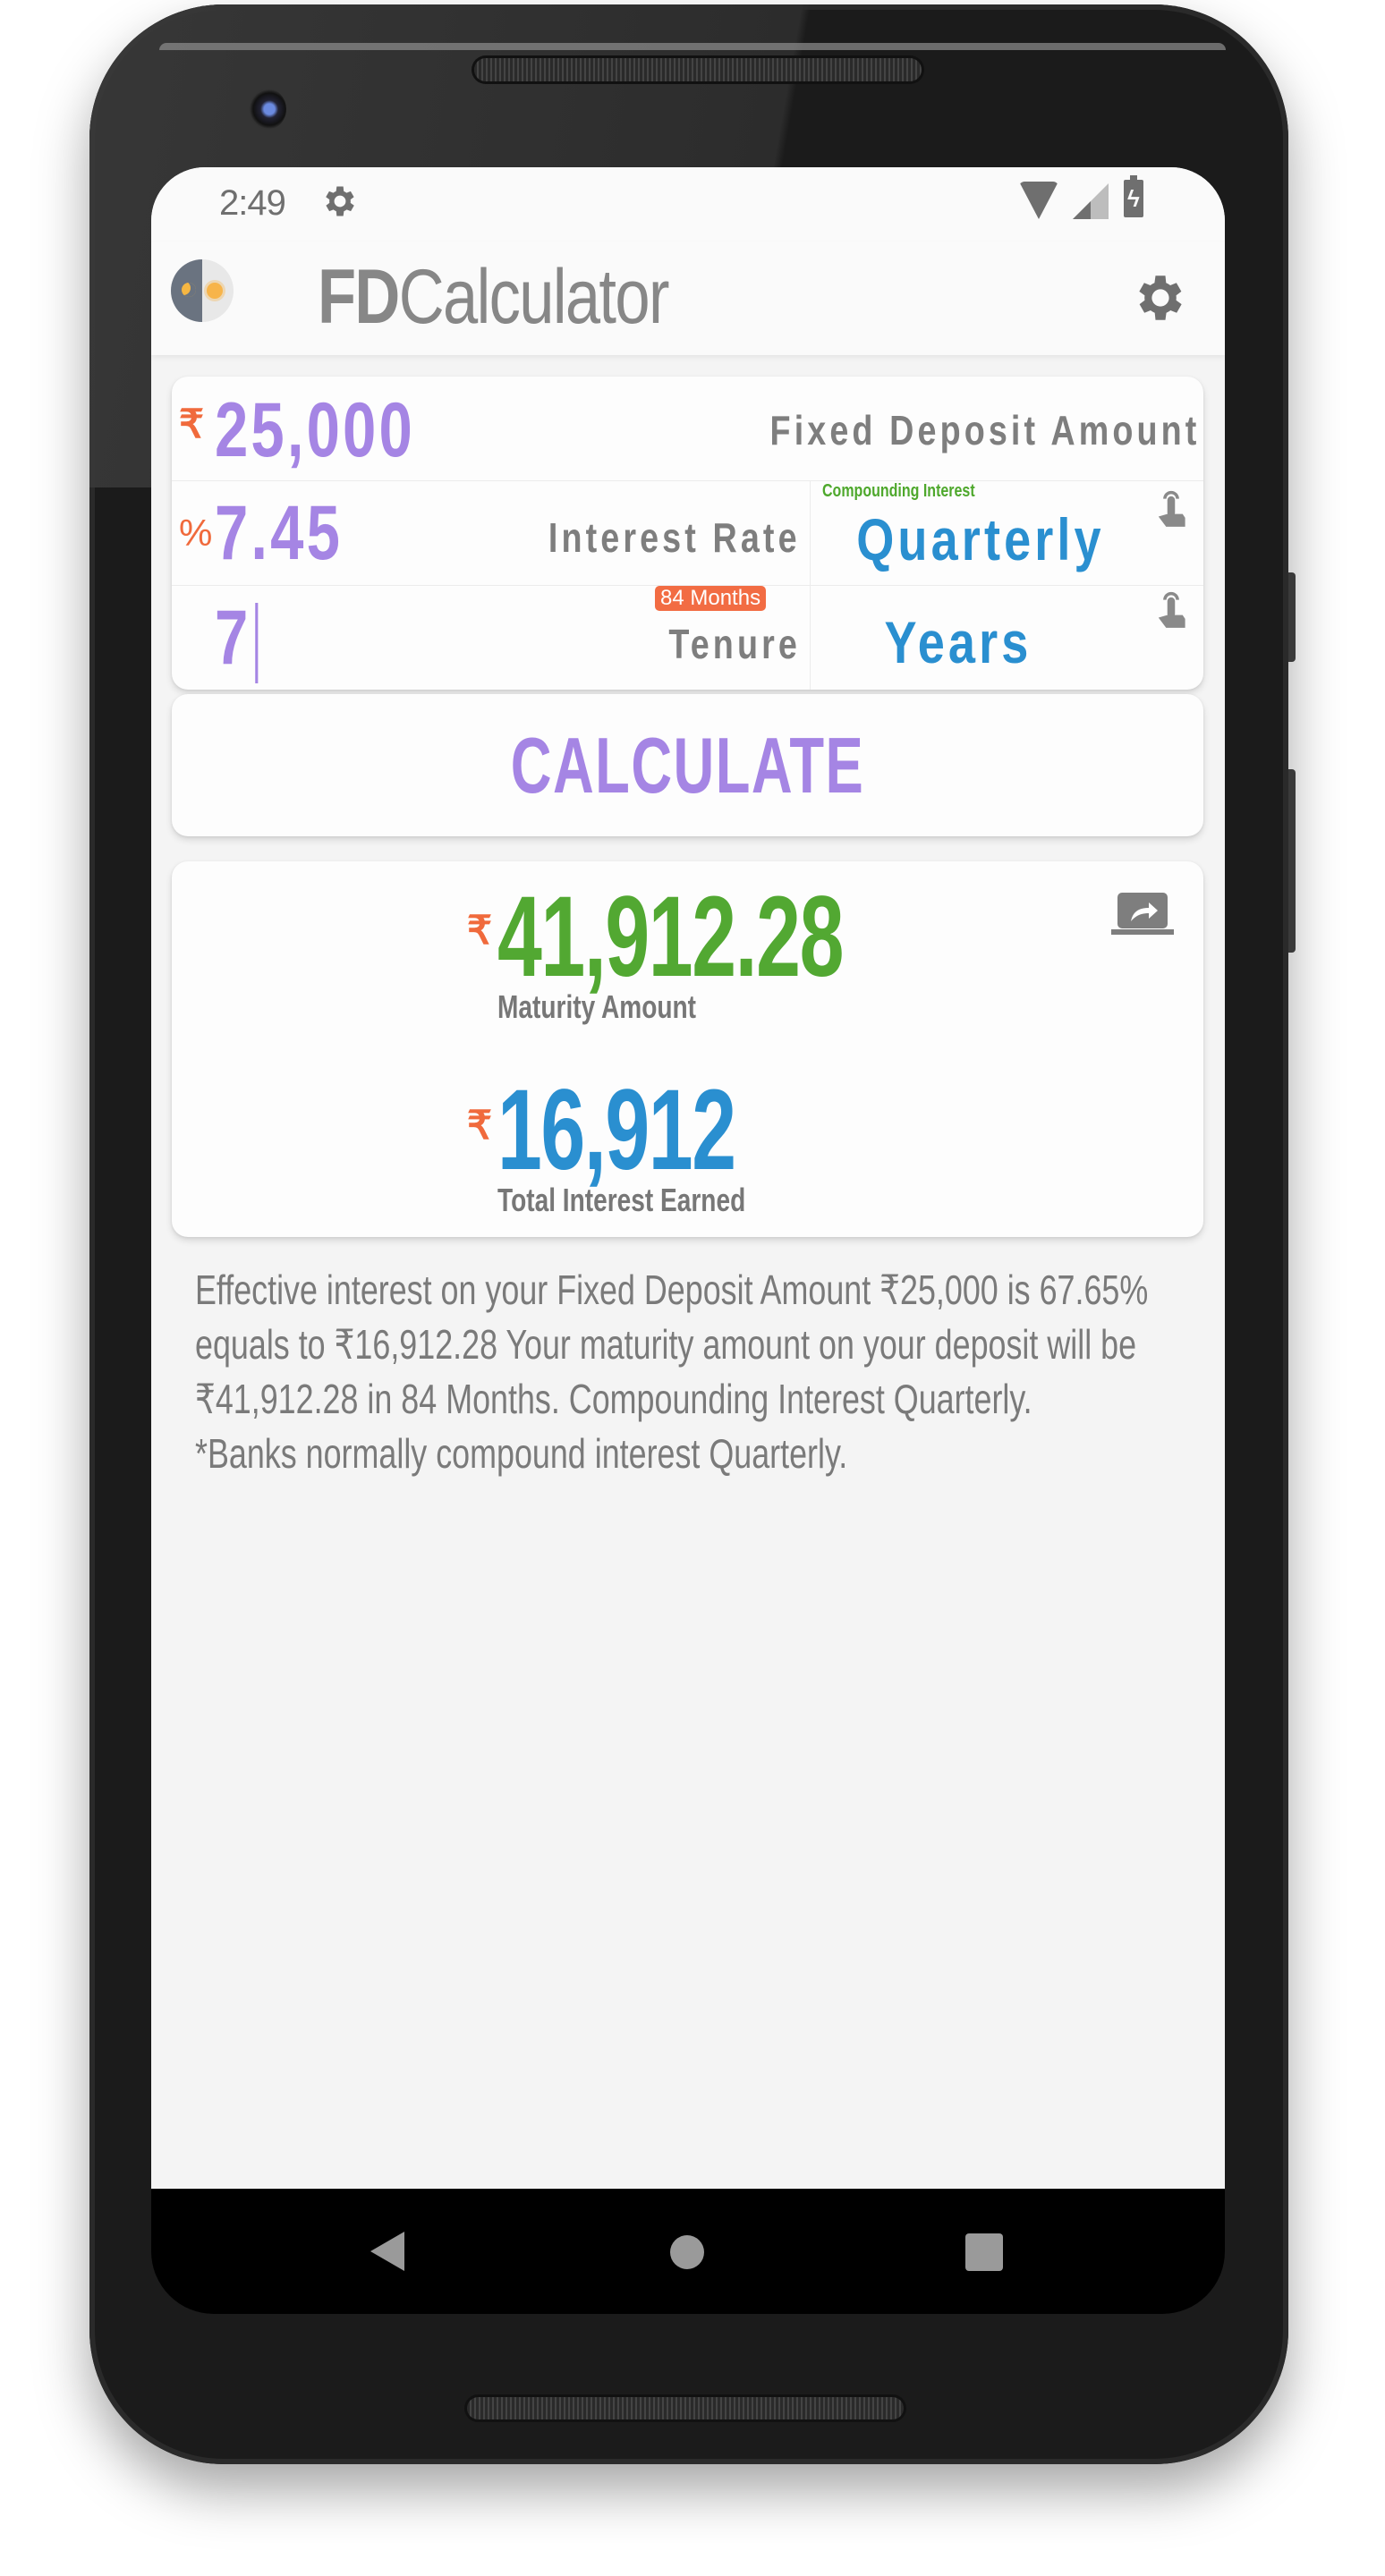  Describe the element at coordinates (252, 203) in the screenshot. I see `status-time: 2:49` at that location.